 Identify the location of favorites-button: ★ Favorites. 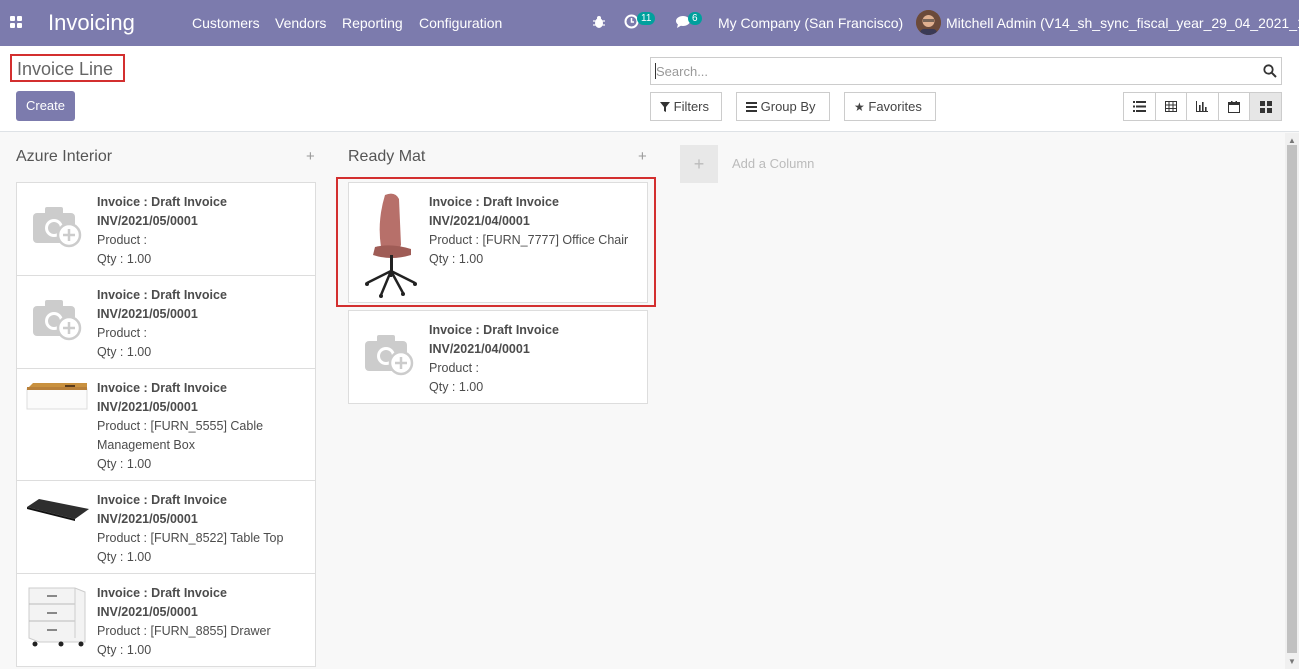
(890, 106).